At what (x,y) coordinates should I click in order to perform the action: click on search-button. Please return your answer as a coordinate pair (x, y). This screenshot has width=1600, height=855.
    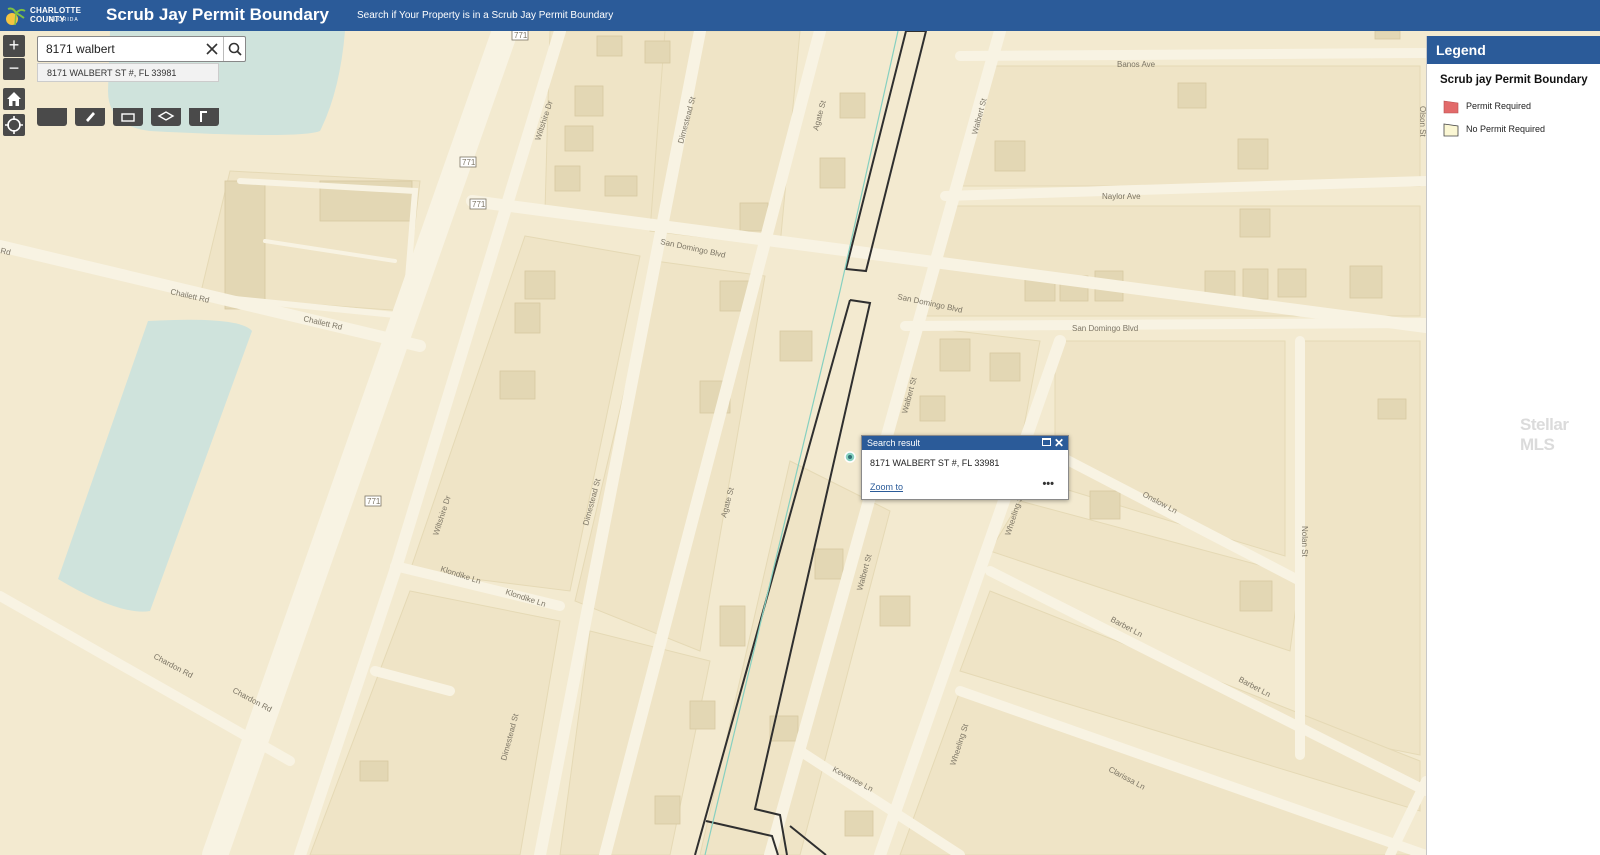
    Looking at the image, I should click on (234, 49).